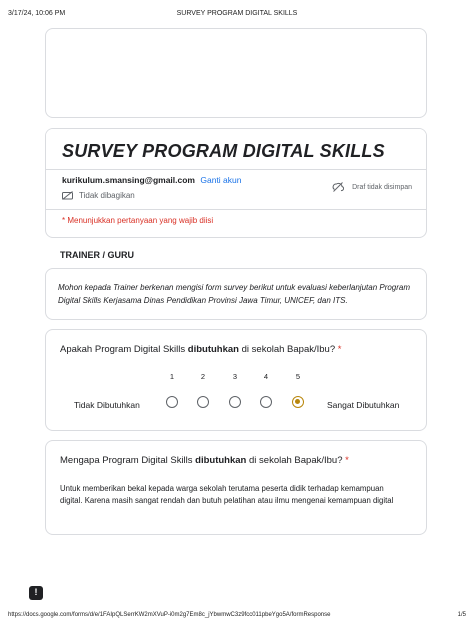 This screenshot has height=632, width=474. I want to click on cloud-sync-off-icon, so click(338, 187).